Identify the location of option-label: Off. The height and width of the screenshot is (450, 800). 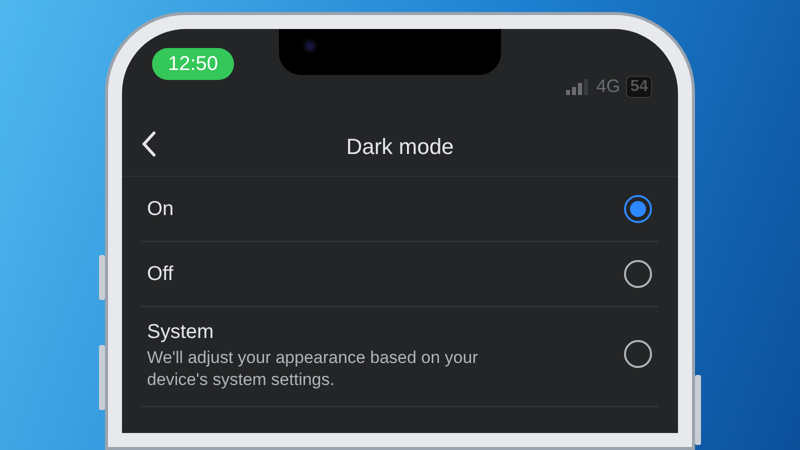
(160, 274).